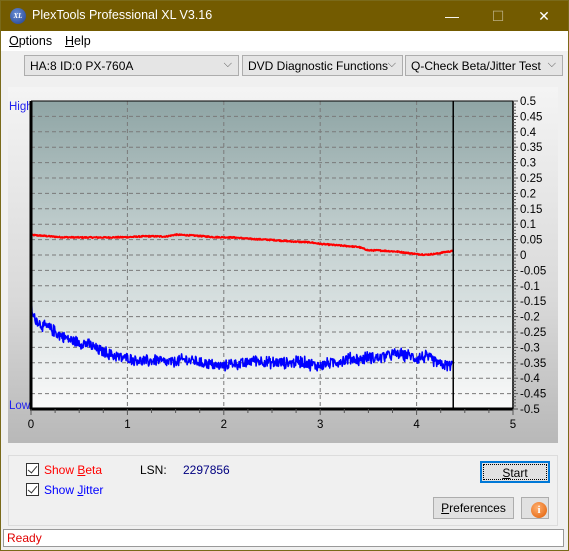 Image resolution: width=569 pixels, height=551 pixels. Describe the element at coordinates (513, 425) in the screenshot. I see `x-tick-label: 5` at that location.